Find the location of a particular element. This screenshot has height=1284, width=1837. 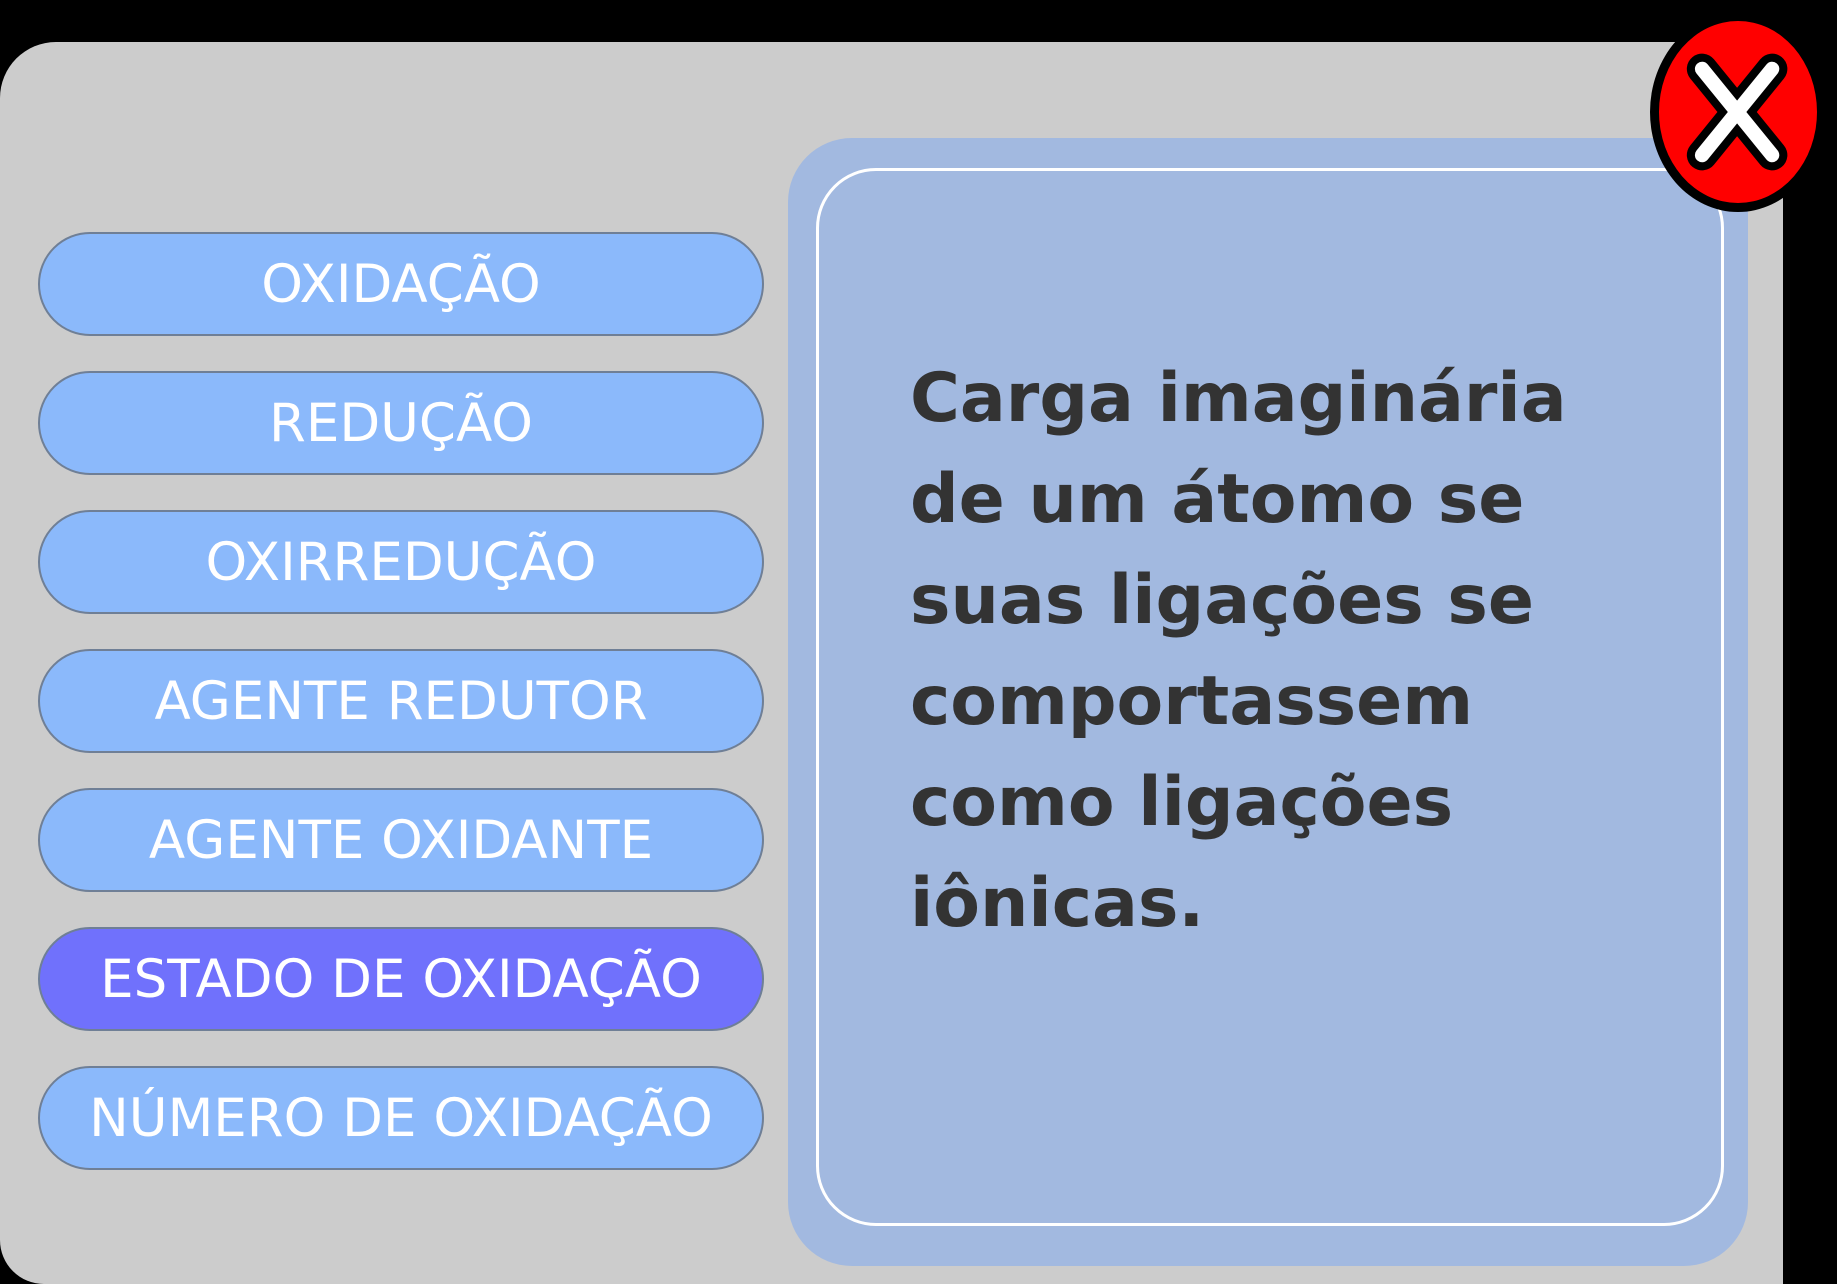

close-button is located at coordinates (1738, 112).